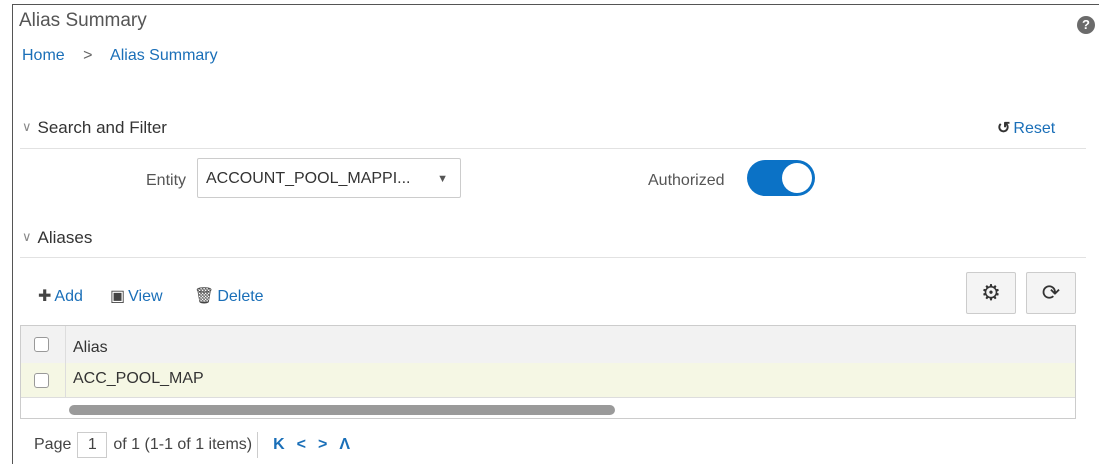 The image size is (1101, 466). Describe the element at coordinates (90, 348) in the screenshot. I see `column-header-alias: Alias` at that location.